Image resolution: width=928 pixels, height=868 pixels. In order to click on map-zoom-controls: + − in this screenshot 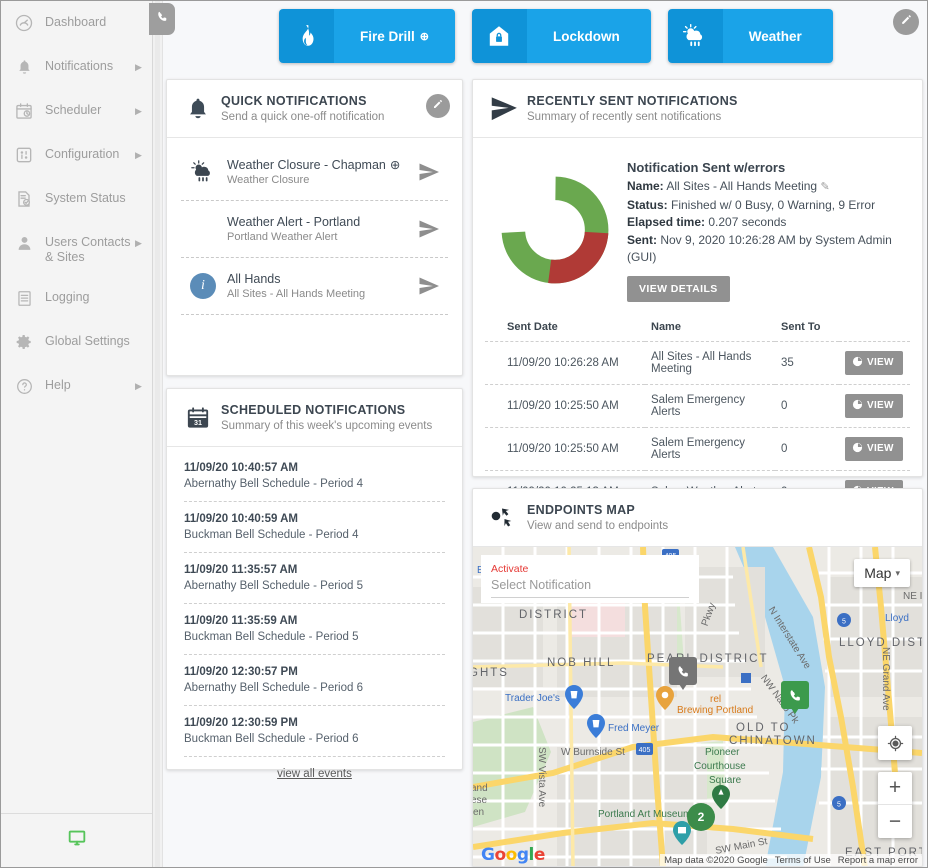, I will do `click(895, 805)`.